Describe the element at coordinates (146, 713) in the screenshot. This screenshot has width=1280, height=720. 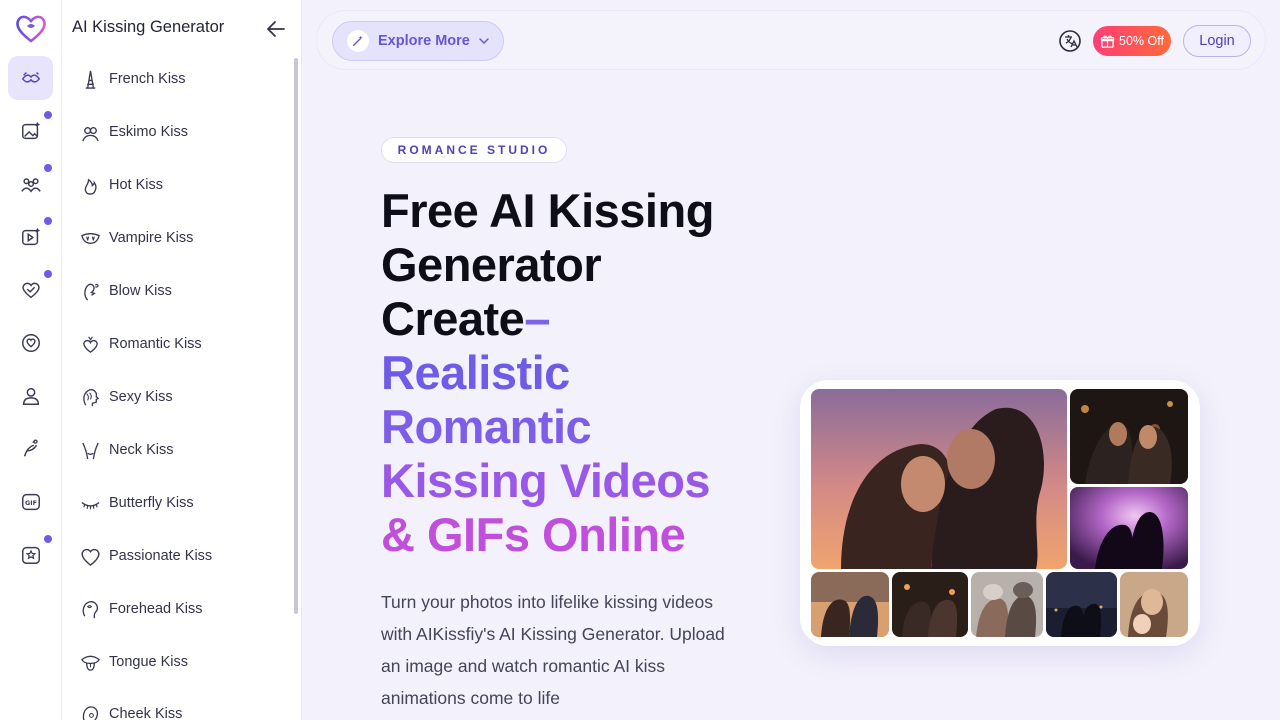
I see `sidebar-item-label: Cheek Kiss` at that location.